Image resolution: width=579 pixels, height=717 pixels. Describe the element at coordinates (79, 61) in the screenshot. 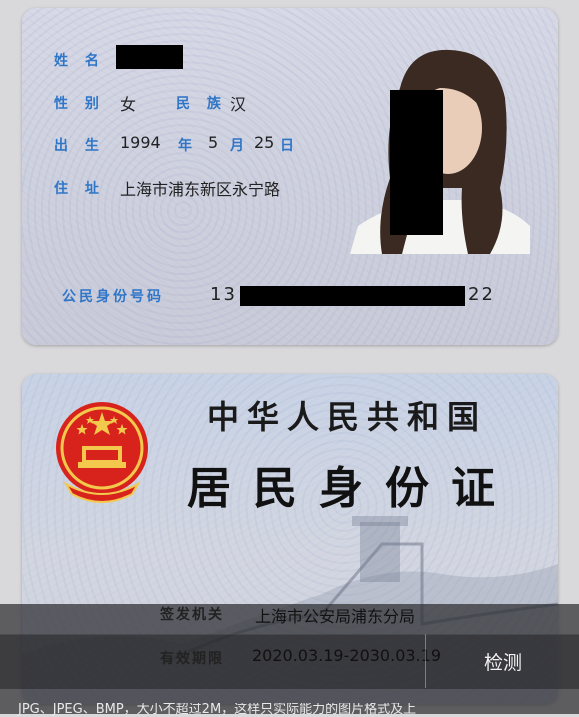

I see `name-label: 姓 名` at that location.